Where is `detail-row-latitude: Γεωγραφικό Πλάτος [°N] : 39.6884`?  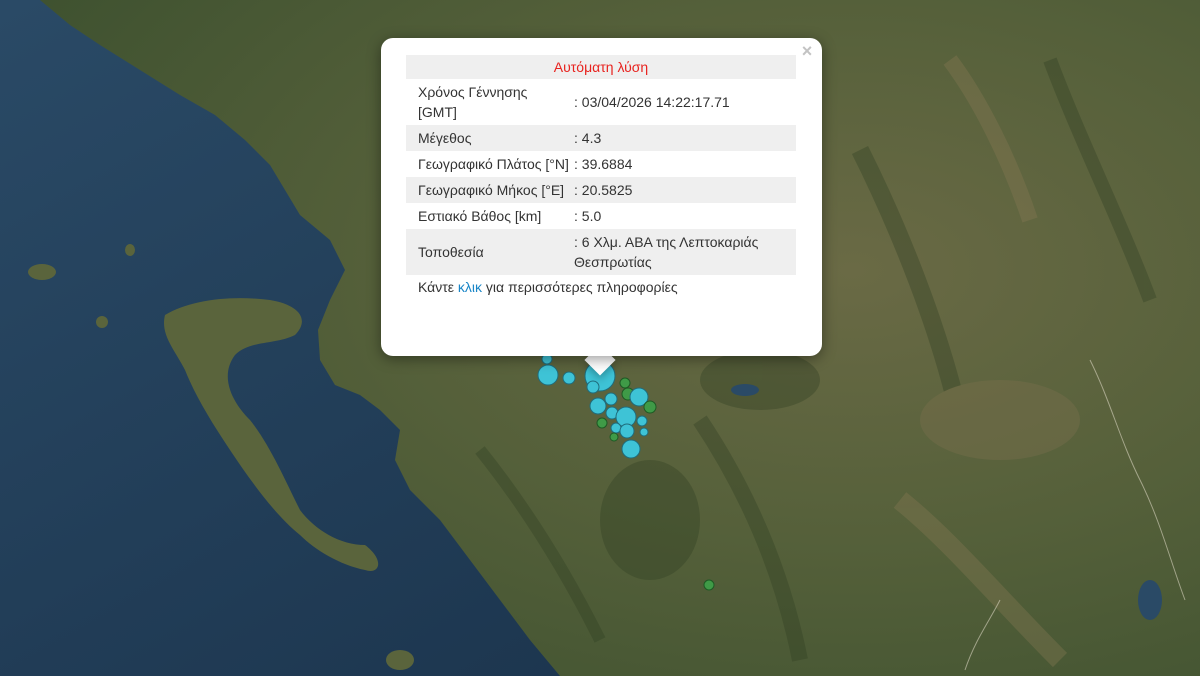
detail-row-latitude: Γεωγραφικό Πλάτος [°N] : 39.6884 is located at coordinates (601, 164).